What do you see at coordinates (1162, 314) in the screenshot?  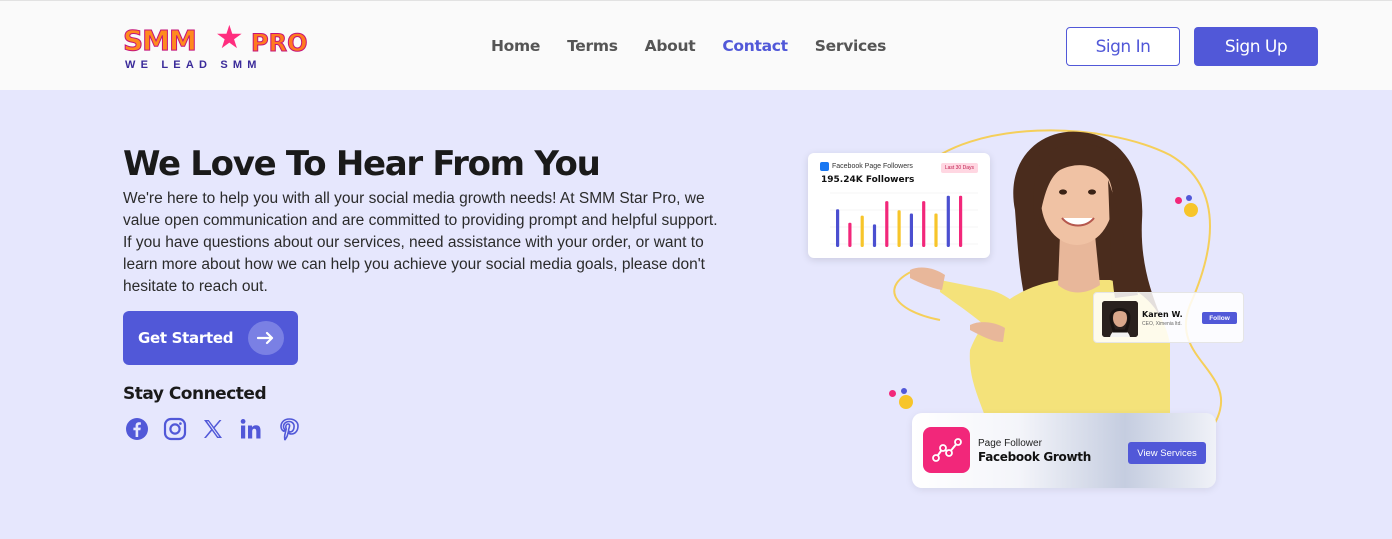 I see `profile-name: Karen W.` at bounding box center [1162, 314].